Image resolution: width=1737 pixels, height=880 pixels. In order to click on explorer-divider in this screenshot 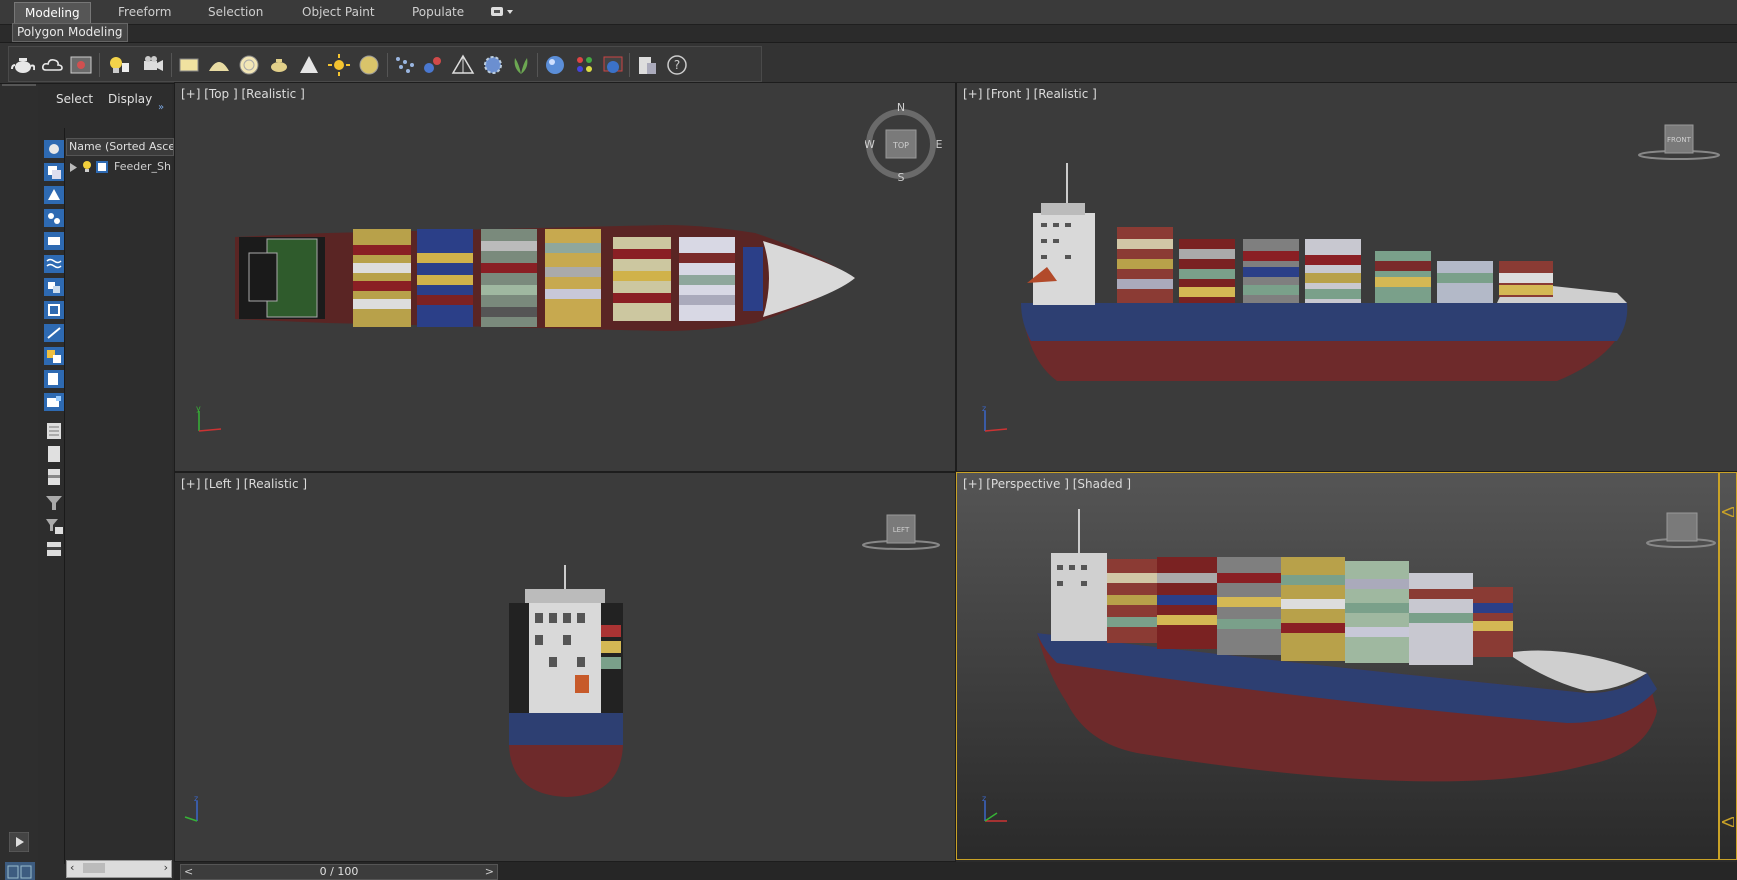, I will do `click(64, 496)`.